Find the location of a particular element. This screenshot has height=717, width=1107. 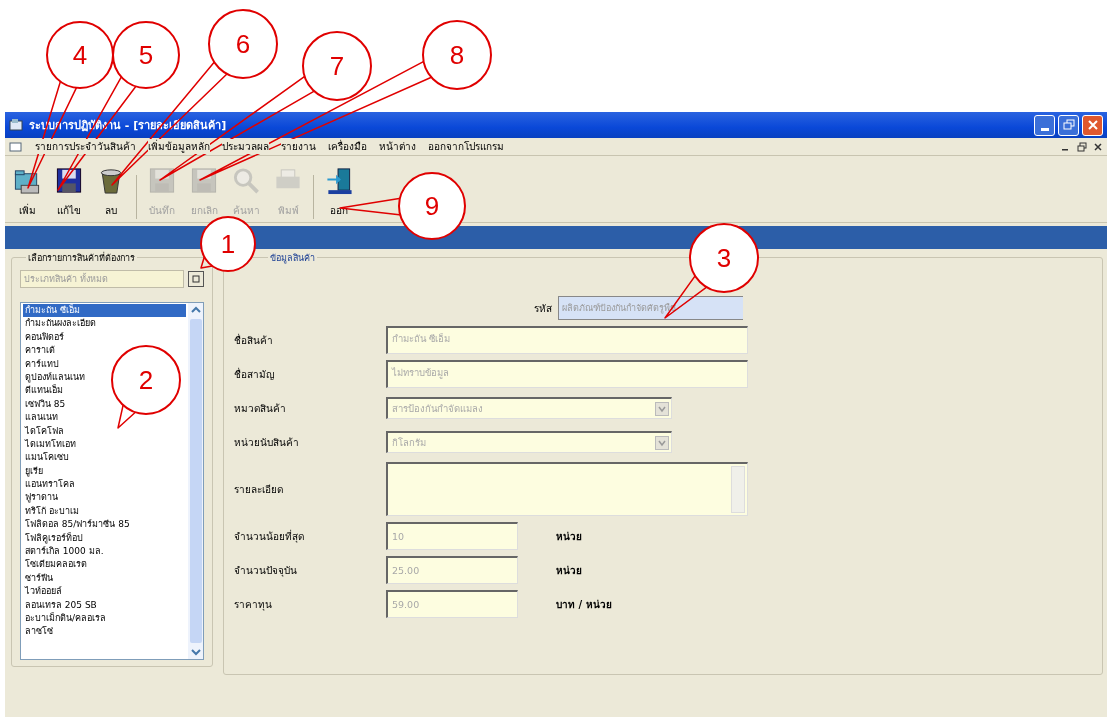

list-item: ดูปองท์แลนเนท is located at coordinates (55, 377).